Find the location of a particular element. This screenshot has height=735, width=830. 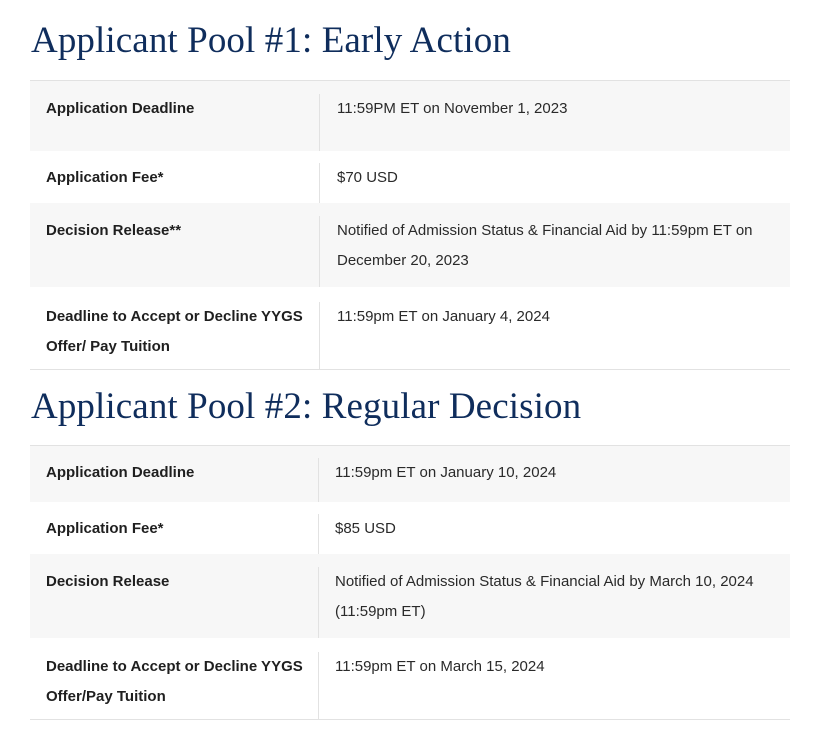

row-value: $70 USD is located at coordinates (367, 177).